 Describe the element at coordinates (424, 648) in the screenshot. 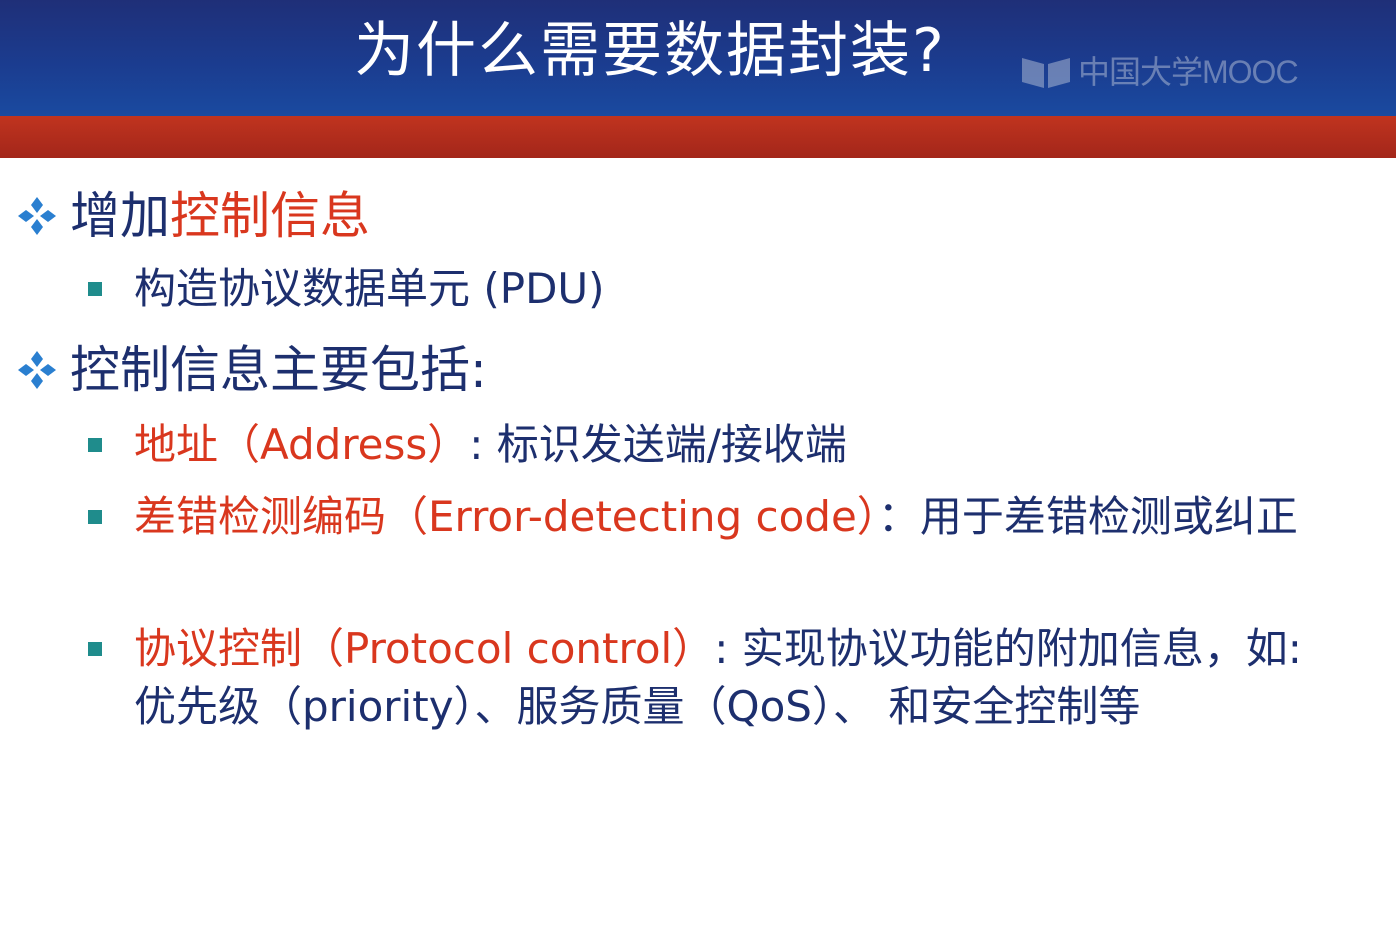

I see `protocol-control-term: 协议控制（Protocol control）` at that location.